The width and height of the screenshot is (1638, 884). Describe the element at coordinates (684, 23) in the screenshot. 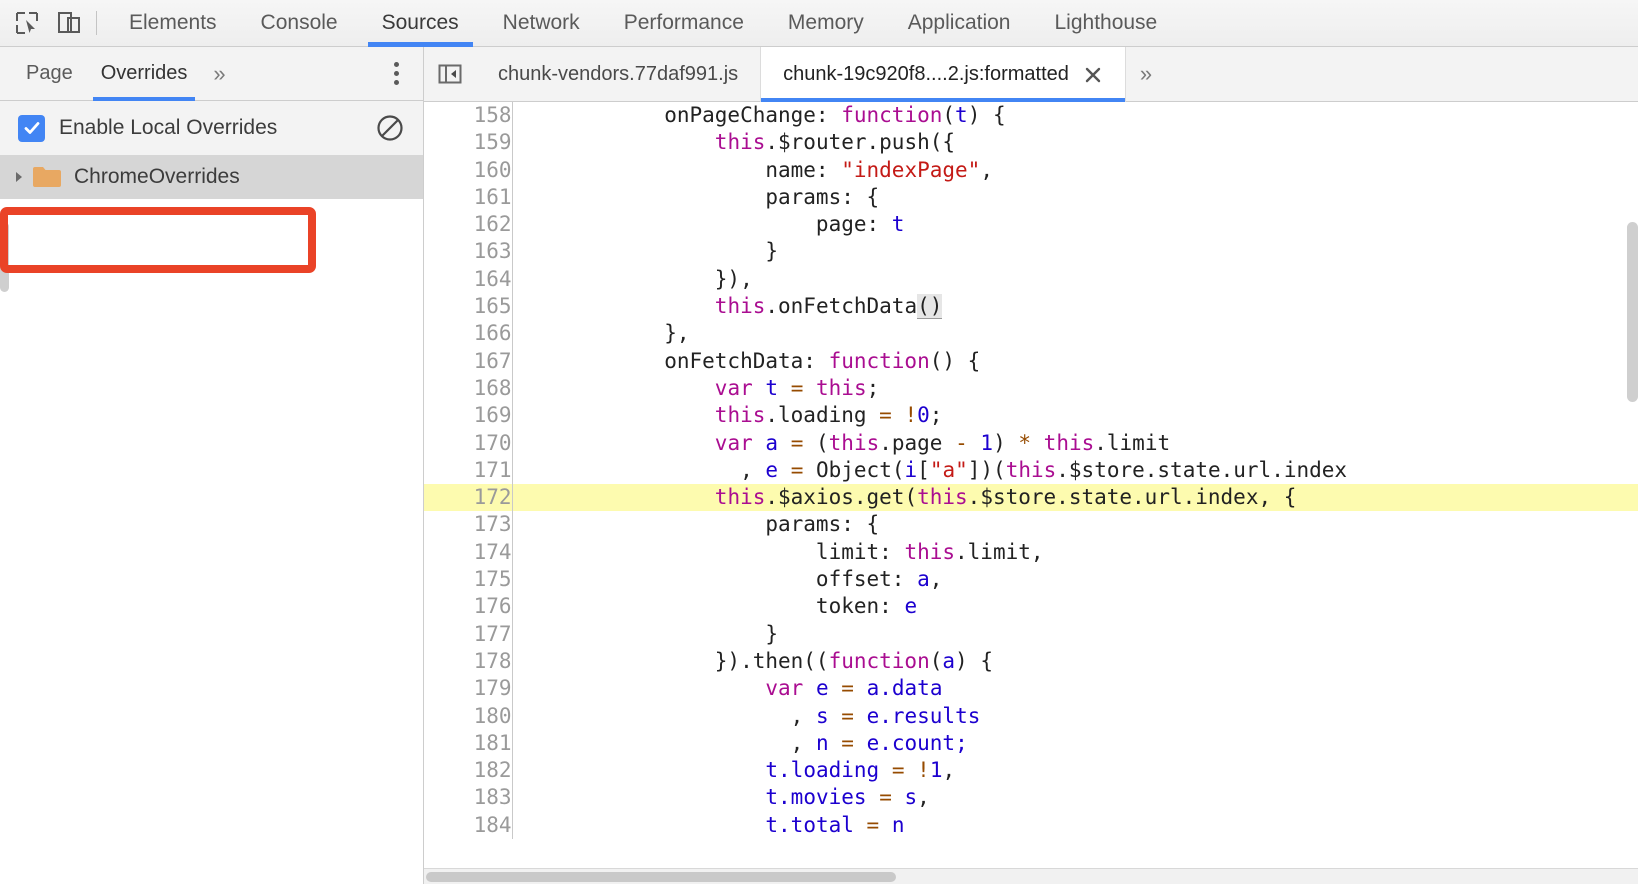

I see `panel-tab-performance: Performance` at that location.